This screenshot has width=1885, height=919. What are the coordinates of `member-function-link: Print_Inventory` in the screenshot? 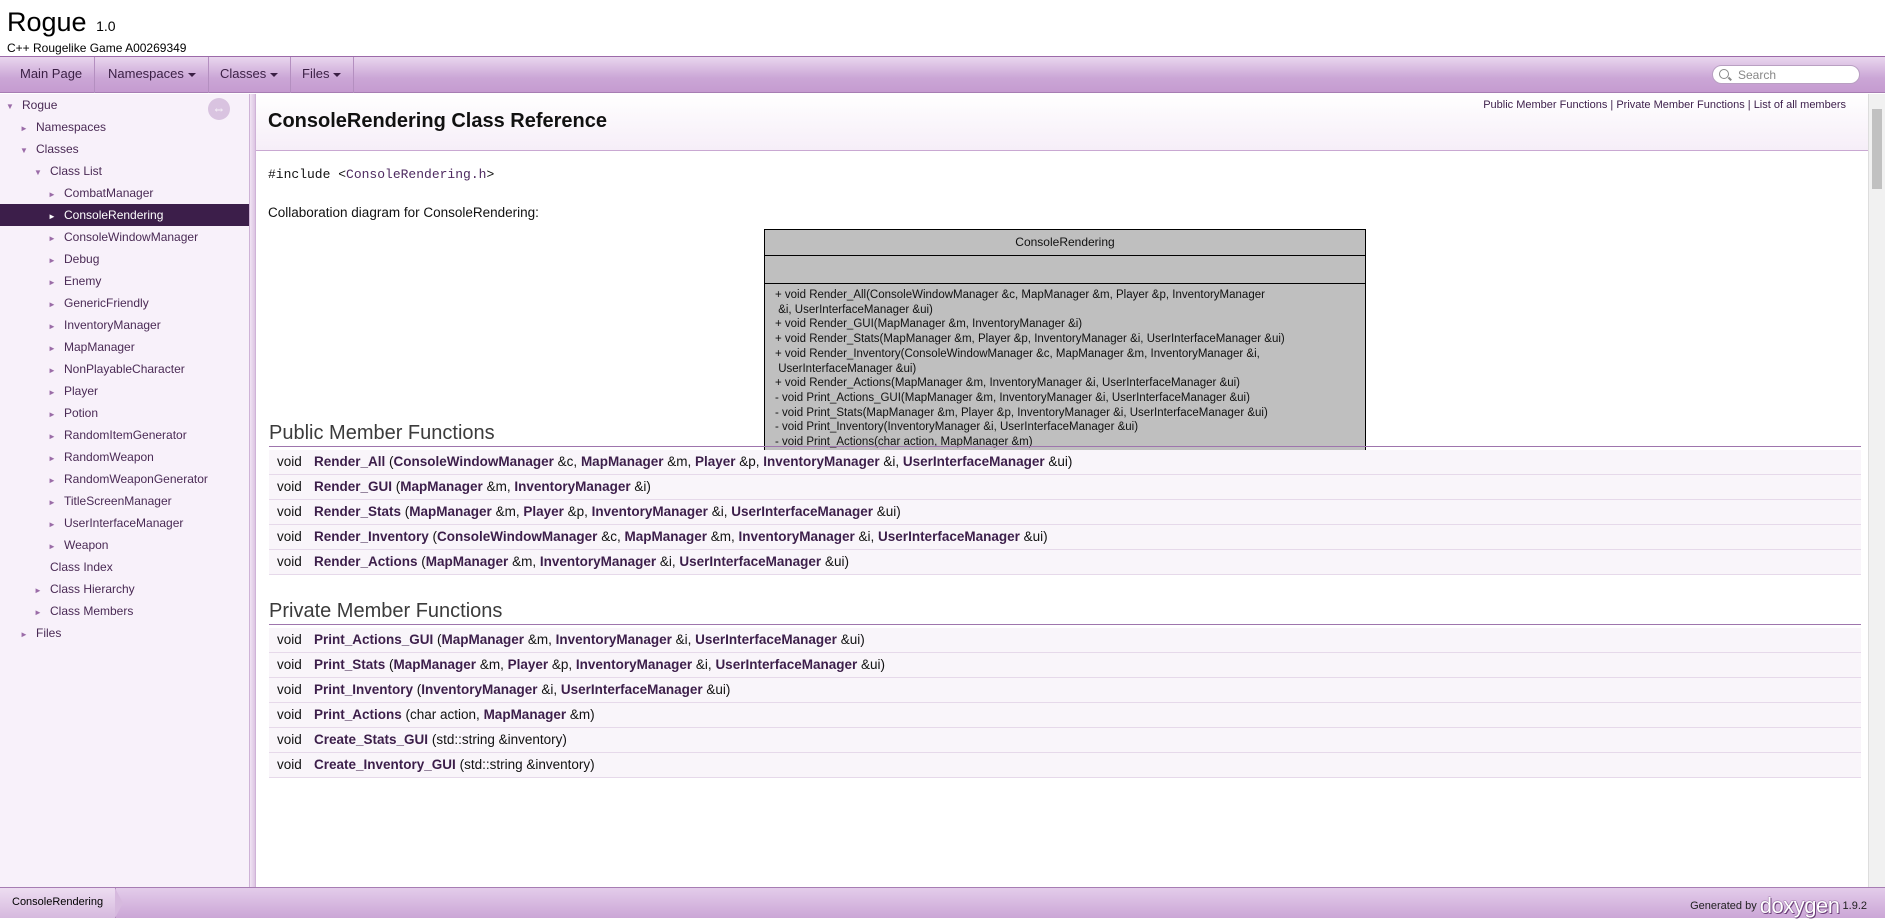 It's located at (363, 689).